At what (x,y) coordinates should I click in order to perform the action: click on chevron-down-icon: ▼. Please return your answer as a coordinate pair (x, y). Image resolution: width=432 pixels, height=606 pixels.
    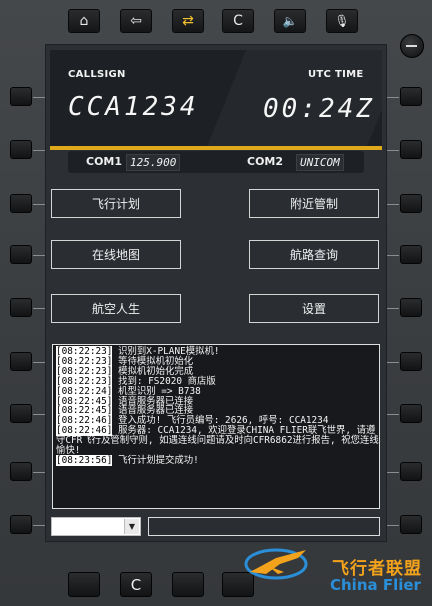
    Looking at the image, I should click on (131, 526).